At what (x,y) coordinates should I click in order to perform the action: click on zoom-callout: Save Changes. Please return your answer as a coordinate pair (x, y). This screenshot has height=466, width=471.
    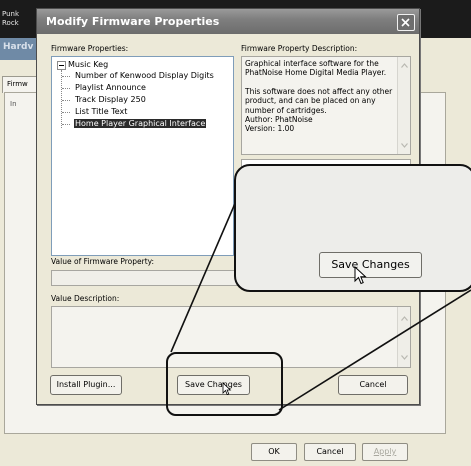
    Looking at the image, I should click on (352, 228).